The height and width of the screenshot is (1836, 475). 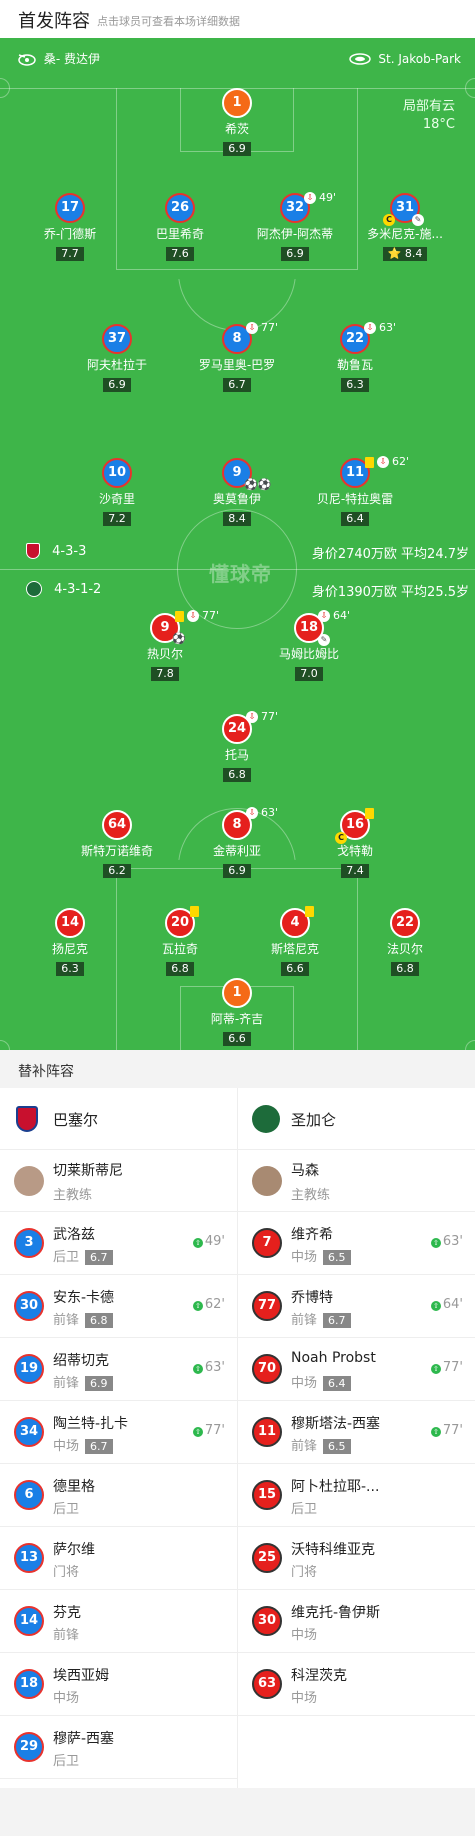 I want to click on home-crest-icon, so click(x=33, y=551).